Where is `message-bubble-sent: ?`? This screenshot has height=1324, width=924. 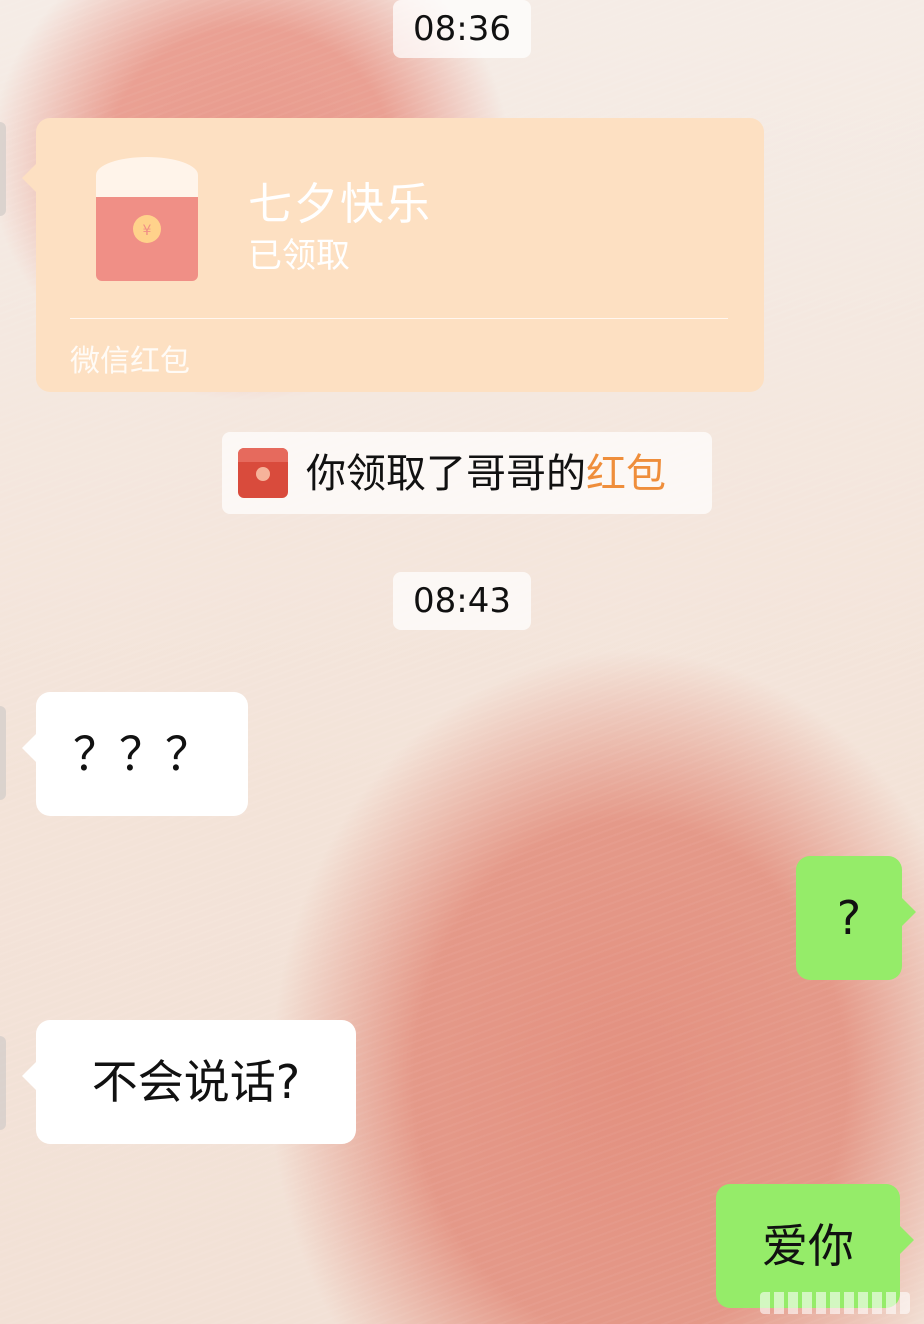
message-bubble-sent: ? is located at coordinates (856, 918).